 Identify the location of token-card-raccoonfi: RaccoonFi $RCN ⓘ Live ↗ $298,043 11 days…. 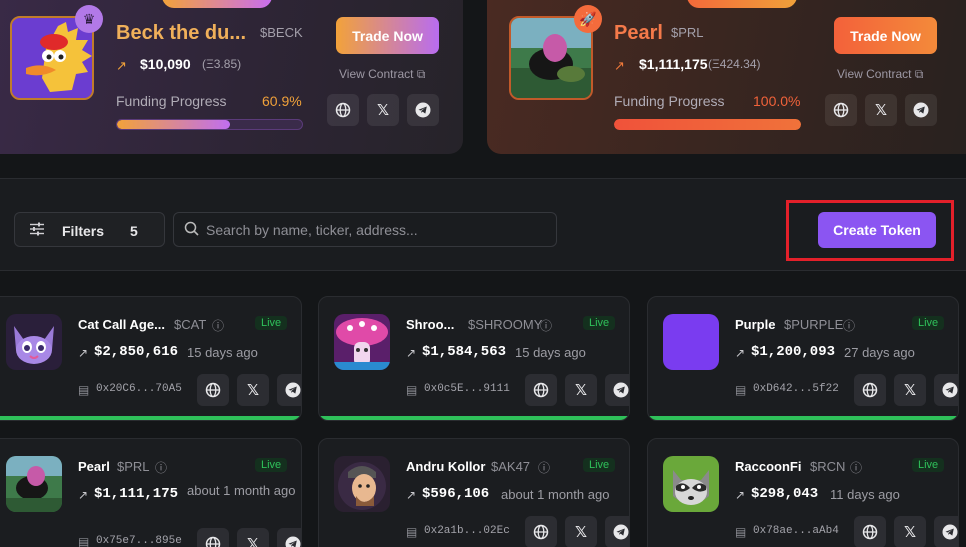
(803, 492).